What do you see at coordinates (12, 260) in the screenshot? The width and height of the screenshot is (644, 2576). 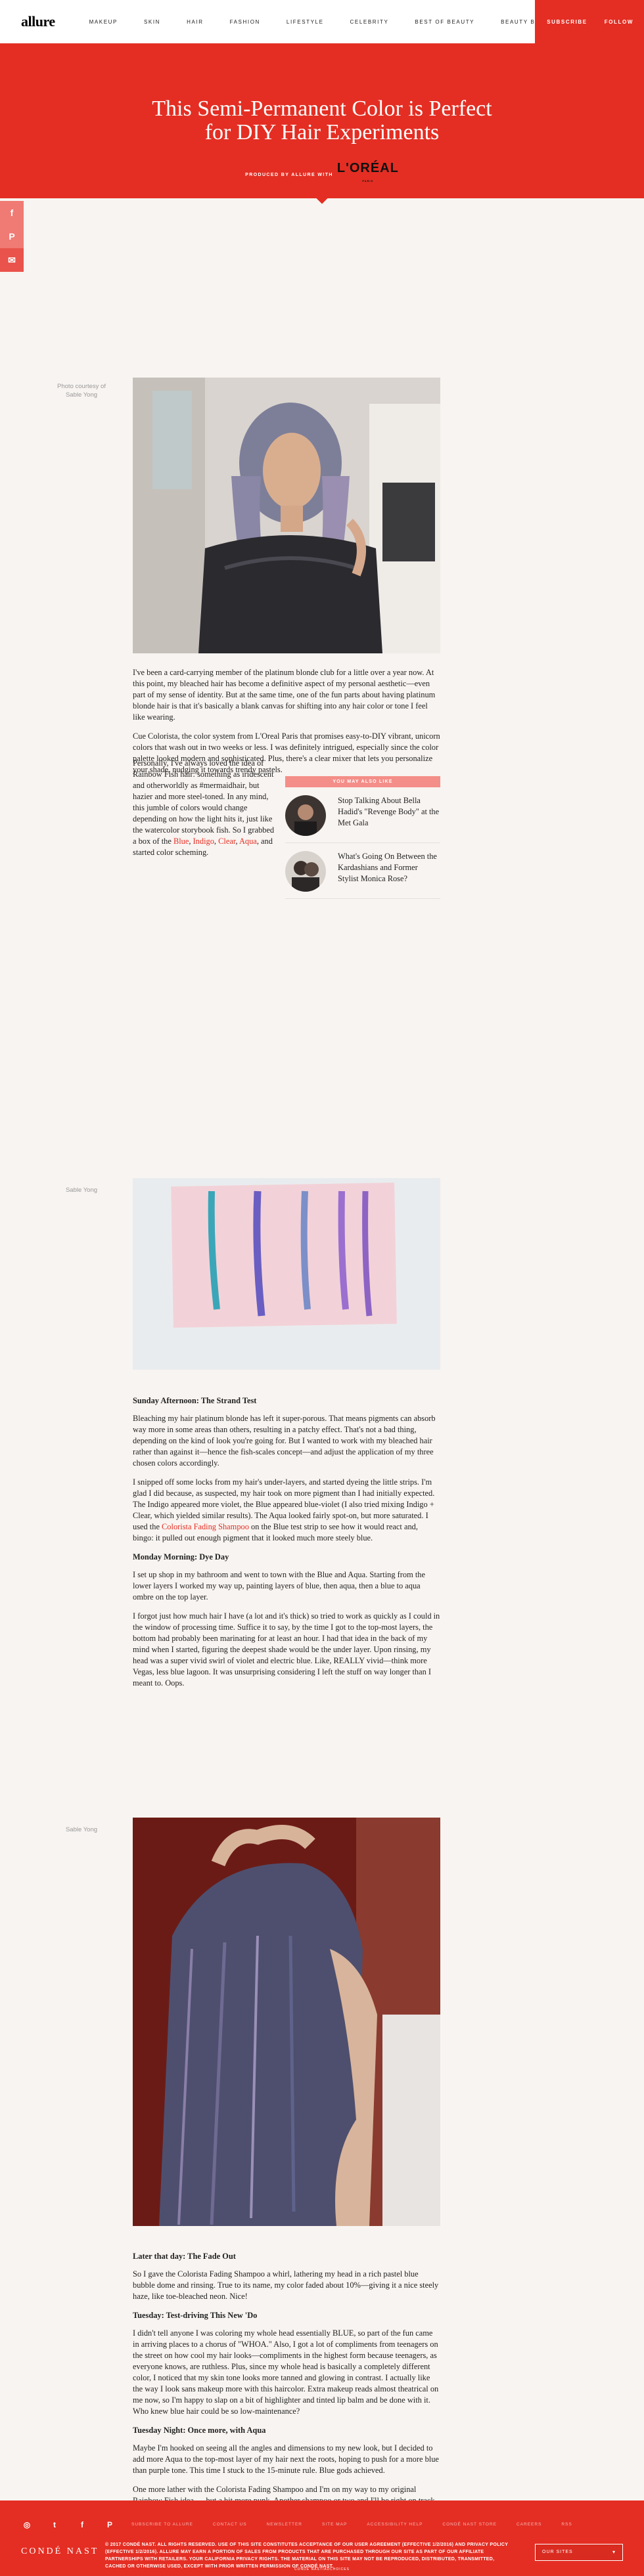 I see `email-icon: ✉` at bounding box center [12, 260].